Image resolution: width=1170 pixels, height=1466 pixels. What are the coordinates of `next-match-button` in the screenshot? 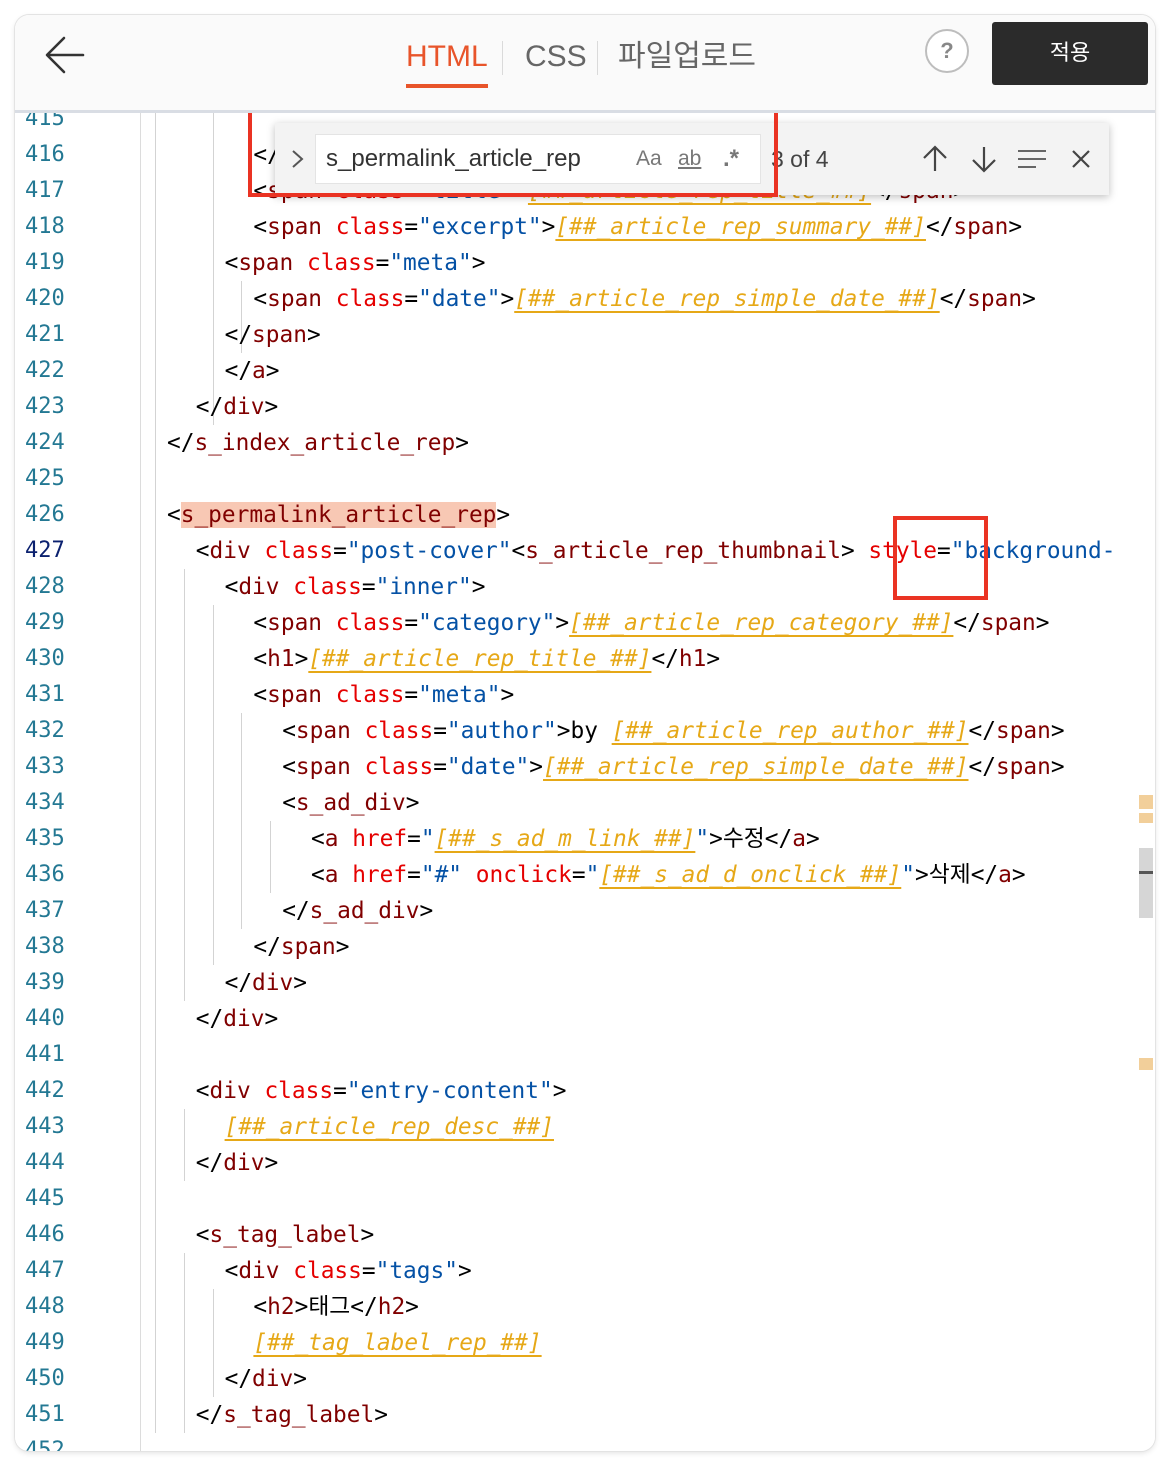 It's located at (984, 159).